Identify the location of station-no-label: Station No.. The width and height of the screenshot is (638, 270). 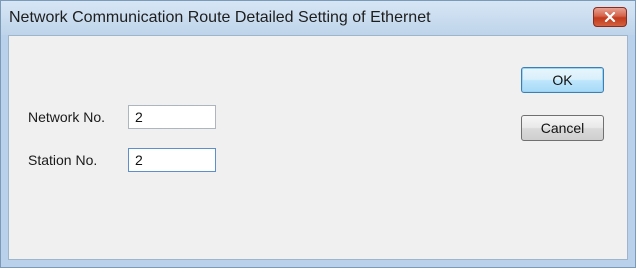
(63, 160).